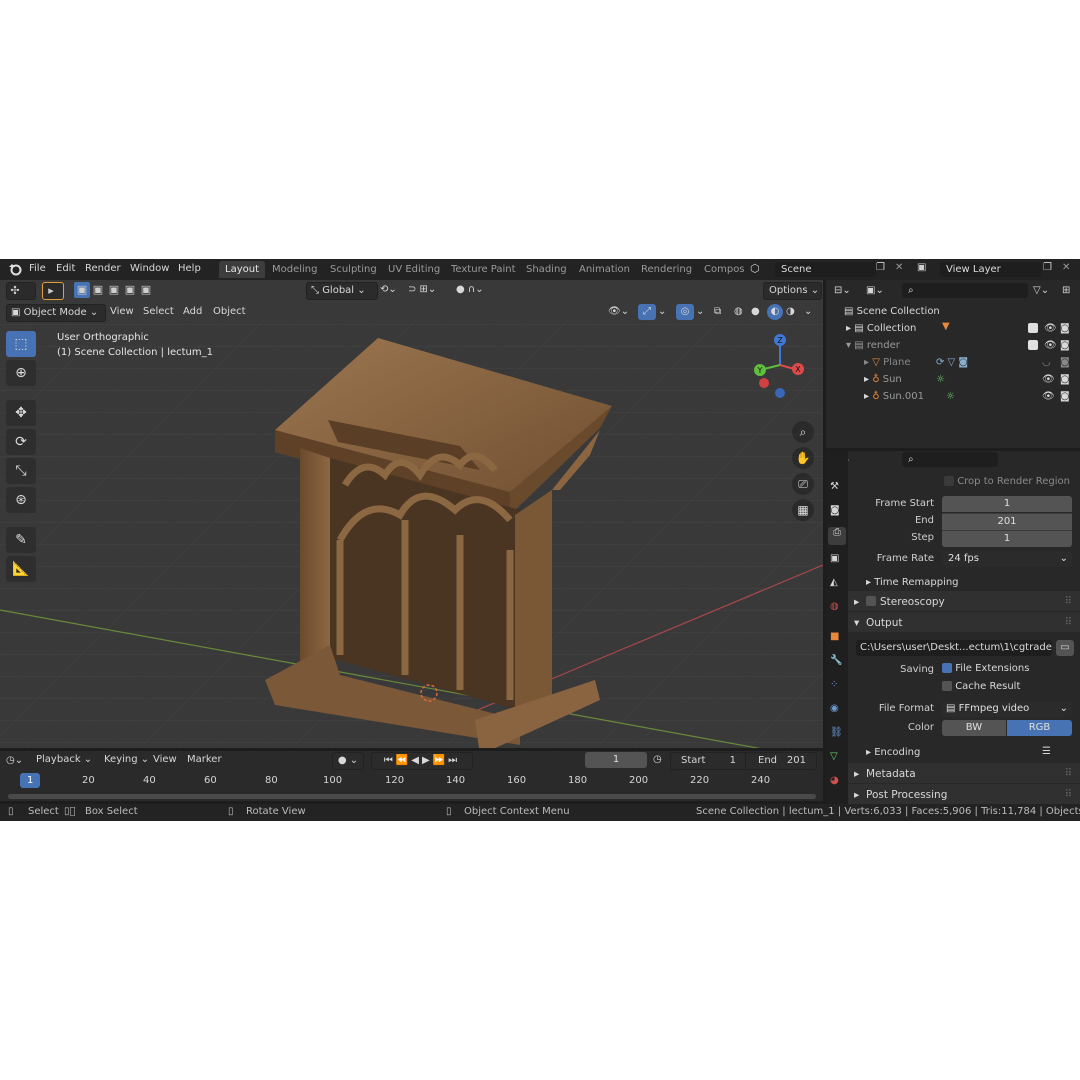 Image resolution: width=1080 pixels, height=1080 pixels. What do you see at coordinates (965, 290) in the screenshot?
I see `outliner-search-input: ⌕` at bounding box center [965, 290].